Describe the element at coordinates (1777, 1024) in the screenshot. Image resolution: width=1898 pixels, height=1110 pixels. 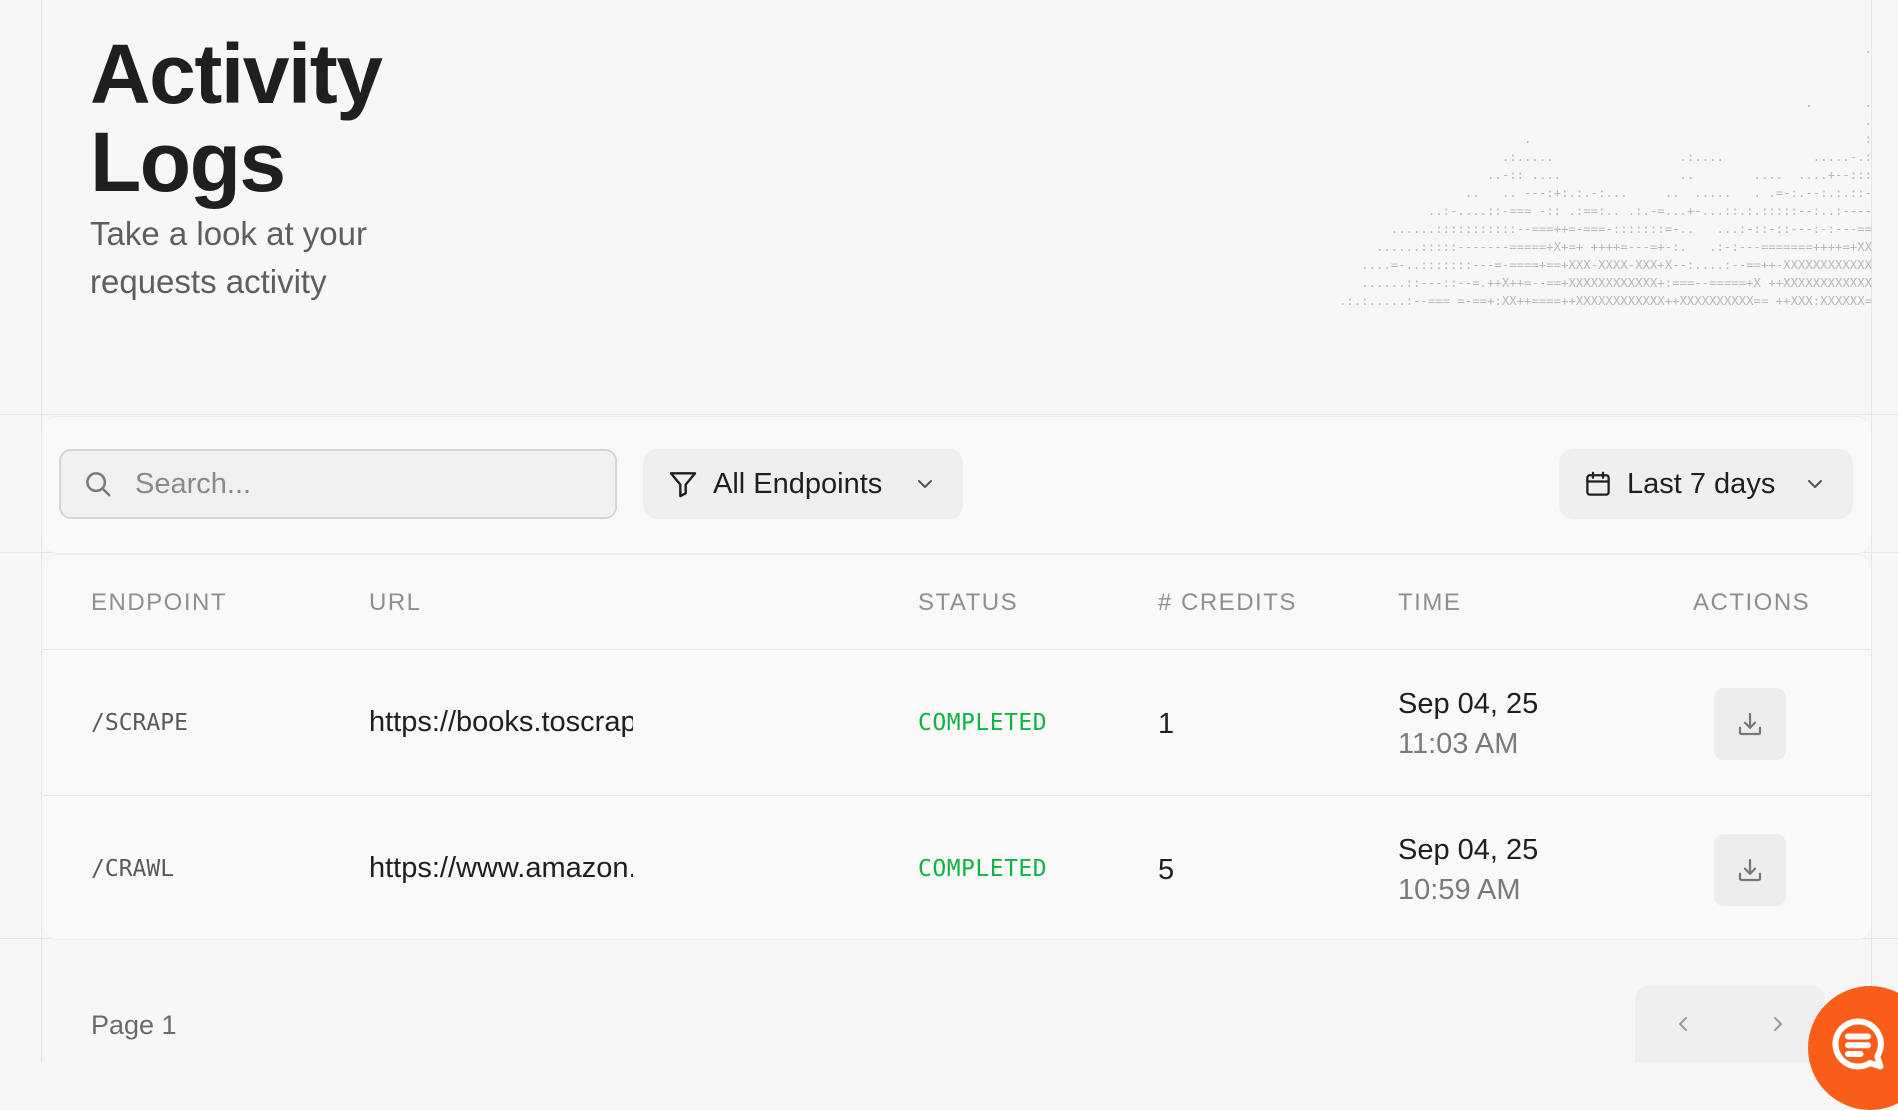
I see `chevron-right-icon` at that location.